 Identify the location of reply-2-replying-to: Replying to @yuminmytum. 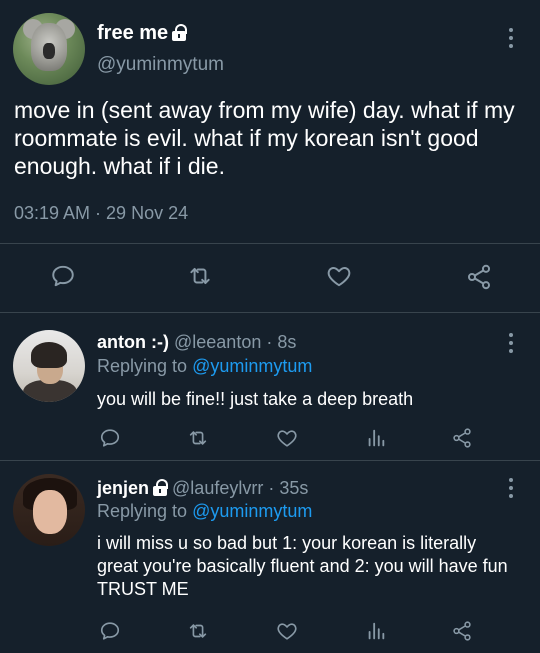
(204, 511).